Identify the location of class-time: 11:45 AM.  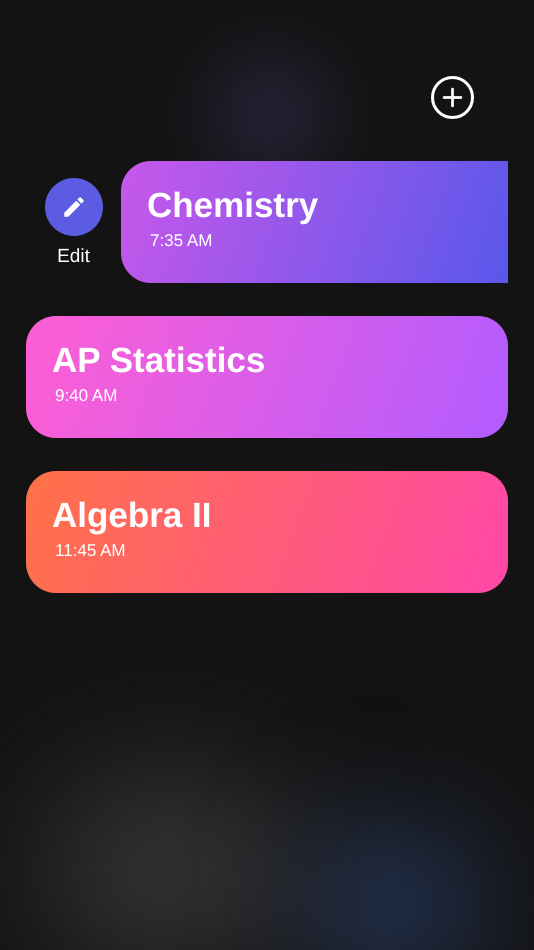
(91, 551).